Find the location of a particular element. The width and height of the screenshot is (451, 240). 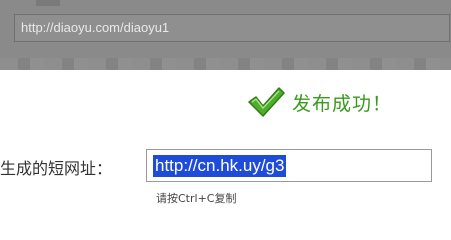

checkmark-icon is located at coordinates (266, 102).